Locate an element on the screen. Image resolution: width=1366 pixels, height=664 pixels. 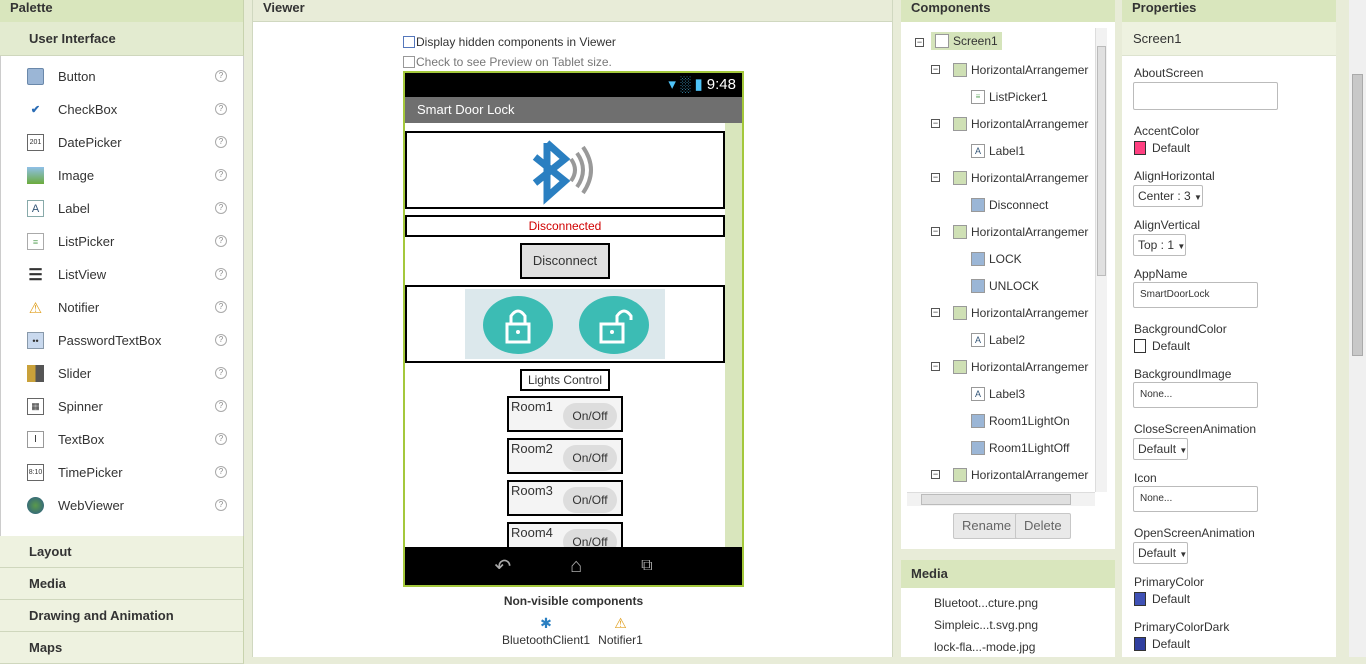
page-scrollbar is located at coordinates (1357, 328).